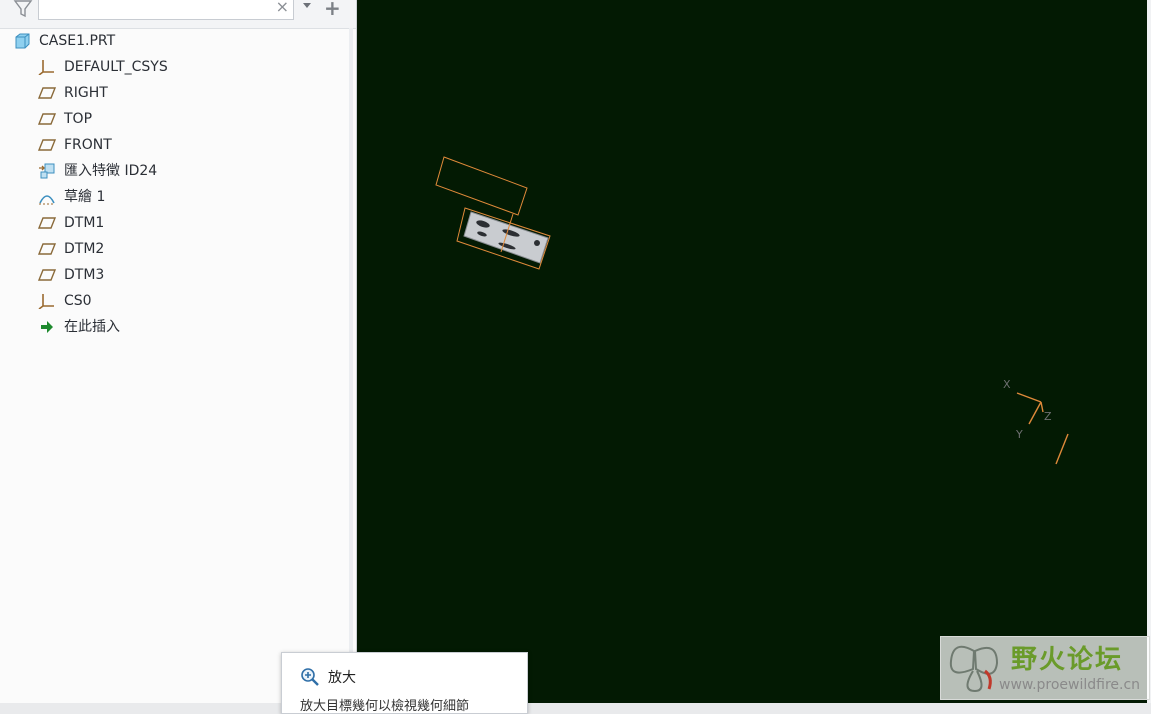  Describe the element at coordinates (111, 171) in the screenshot. I see `tree-item-label: 匯入特徵 ID24` at that location.